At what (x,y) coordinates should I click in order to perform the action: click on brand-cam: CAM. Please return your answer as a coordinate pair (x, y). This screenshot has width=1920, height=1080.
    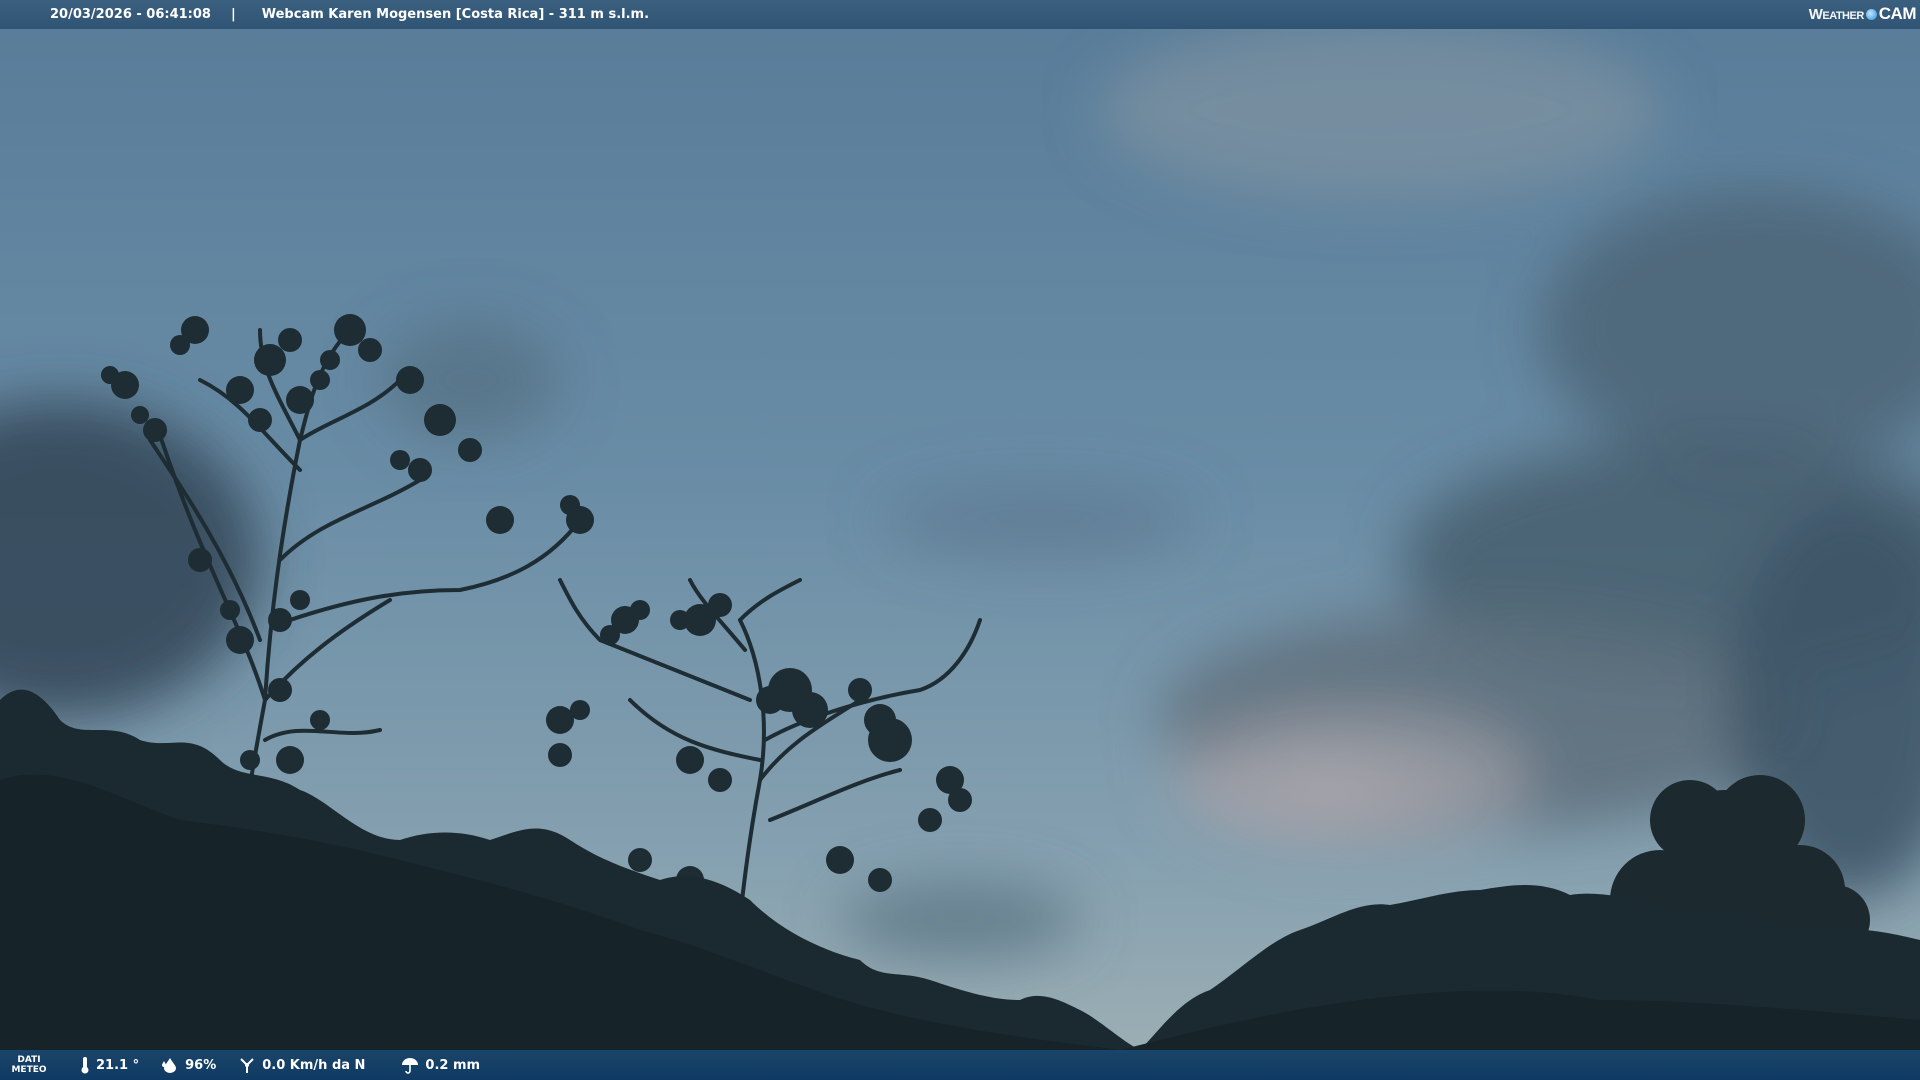
    Looking at the image, I should click on (1897, 13).